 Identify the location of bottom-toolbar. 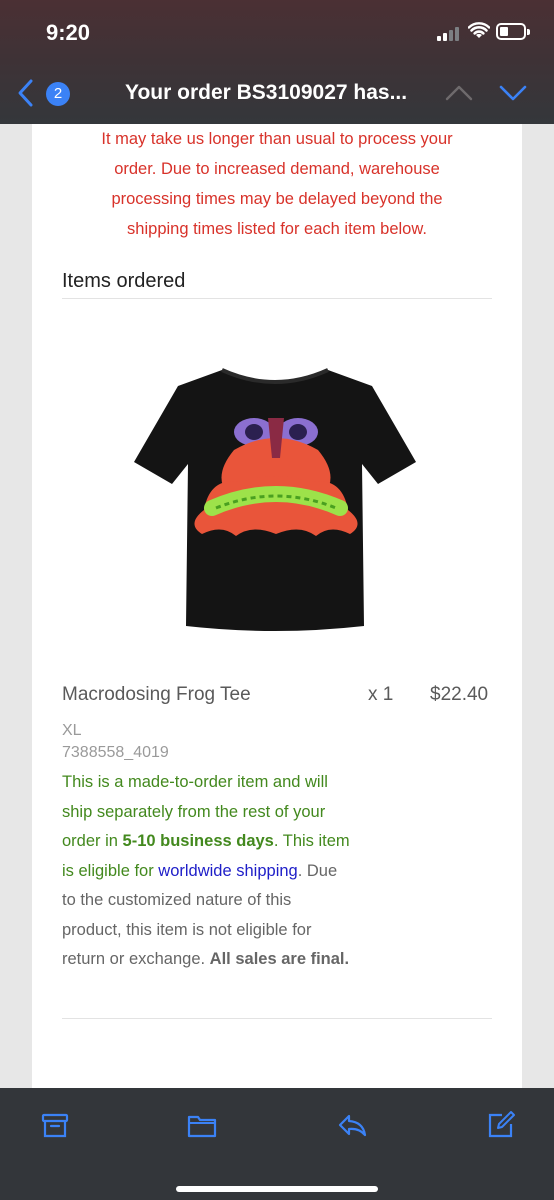
(277, 1144).